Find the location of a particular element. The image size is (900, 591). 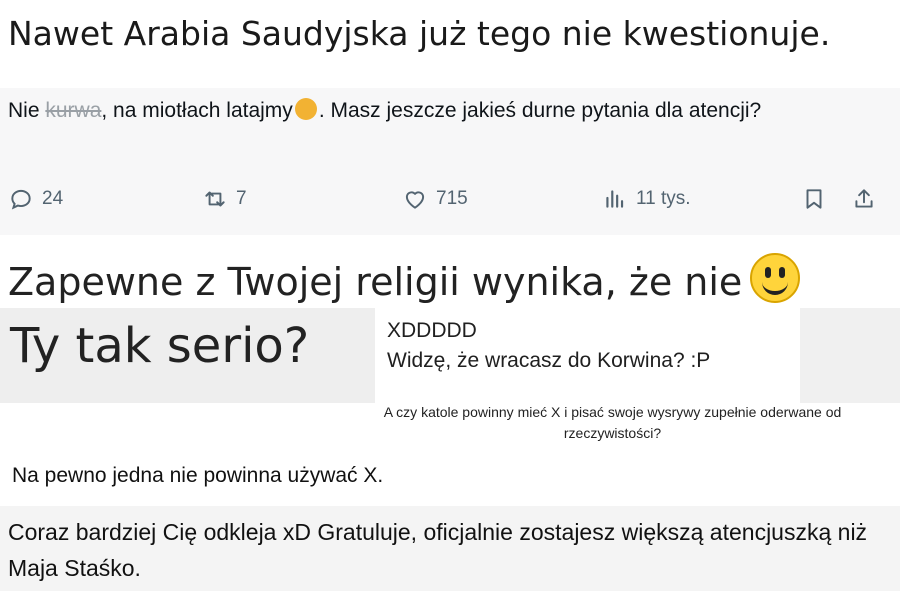

snippet-3-reply: XDDDDD Widzę, że wracasz do Korwina? :P is located at coordinates (587, 355).